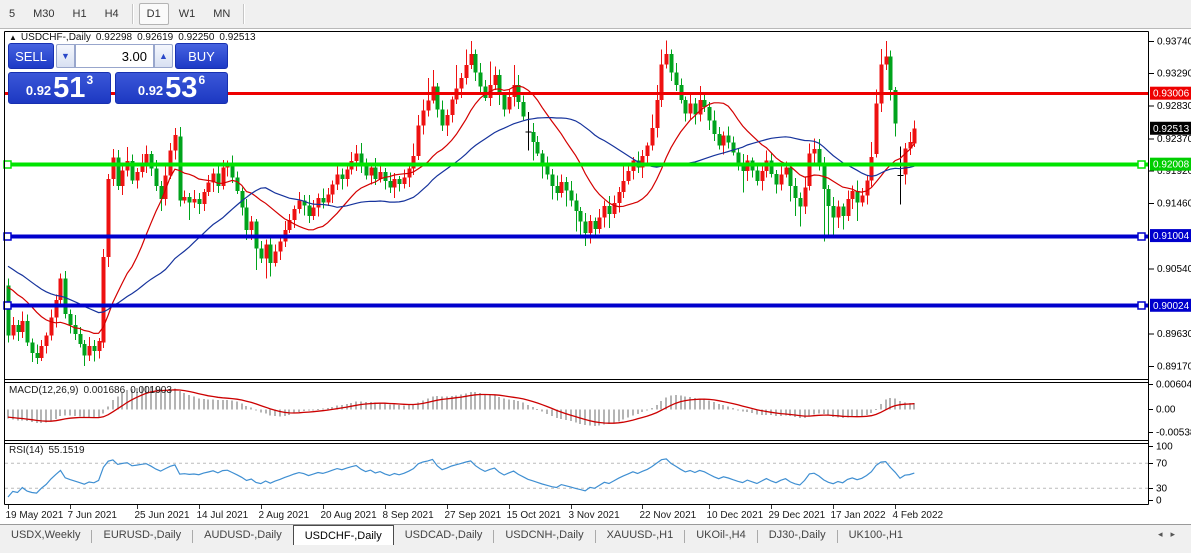  What do you see at coordinates (349, 515) in the screenshot?
I see `date-tick-label: 20 Aug 2021` at bounding box center [349, 515].